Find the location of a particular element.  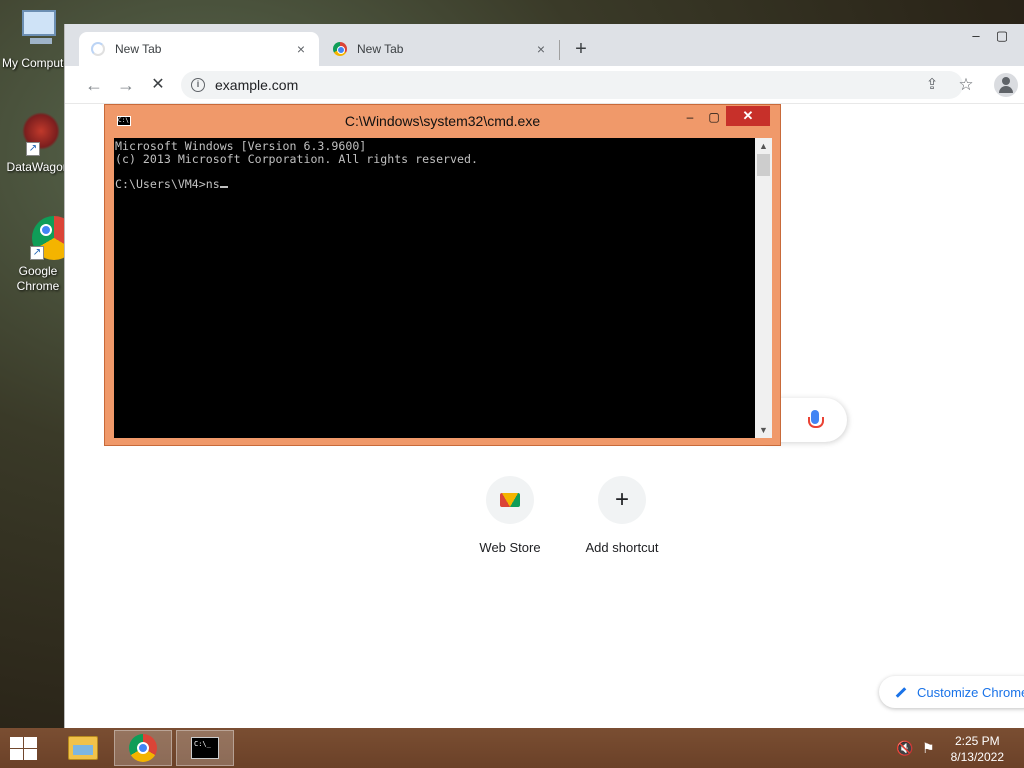

clock-time: 2:25 PM is located at coordinates (977, 741).